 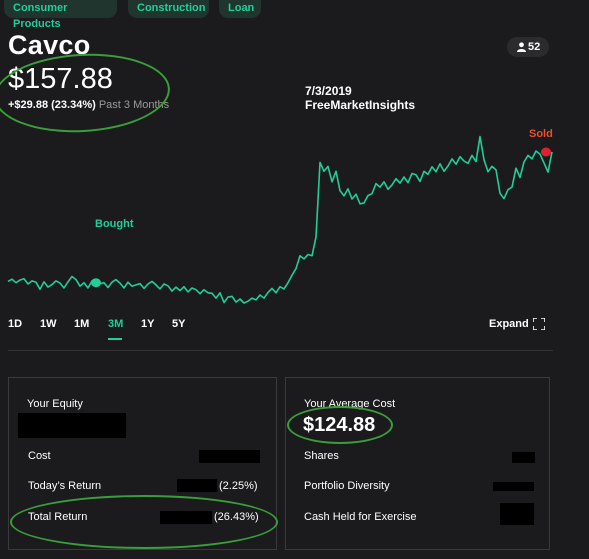 I want to click on expand-button: Expand, so click(x=509, y=324).